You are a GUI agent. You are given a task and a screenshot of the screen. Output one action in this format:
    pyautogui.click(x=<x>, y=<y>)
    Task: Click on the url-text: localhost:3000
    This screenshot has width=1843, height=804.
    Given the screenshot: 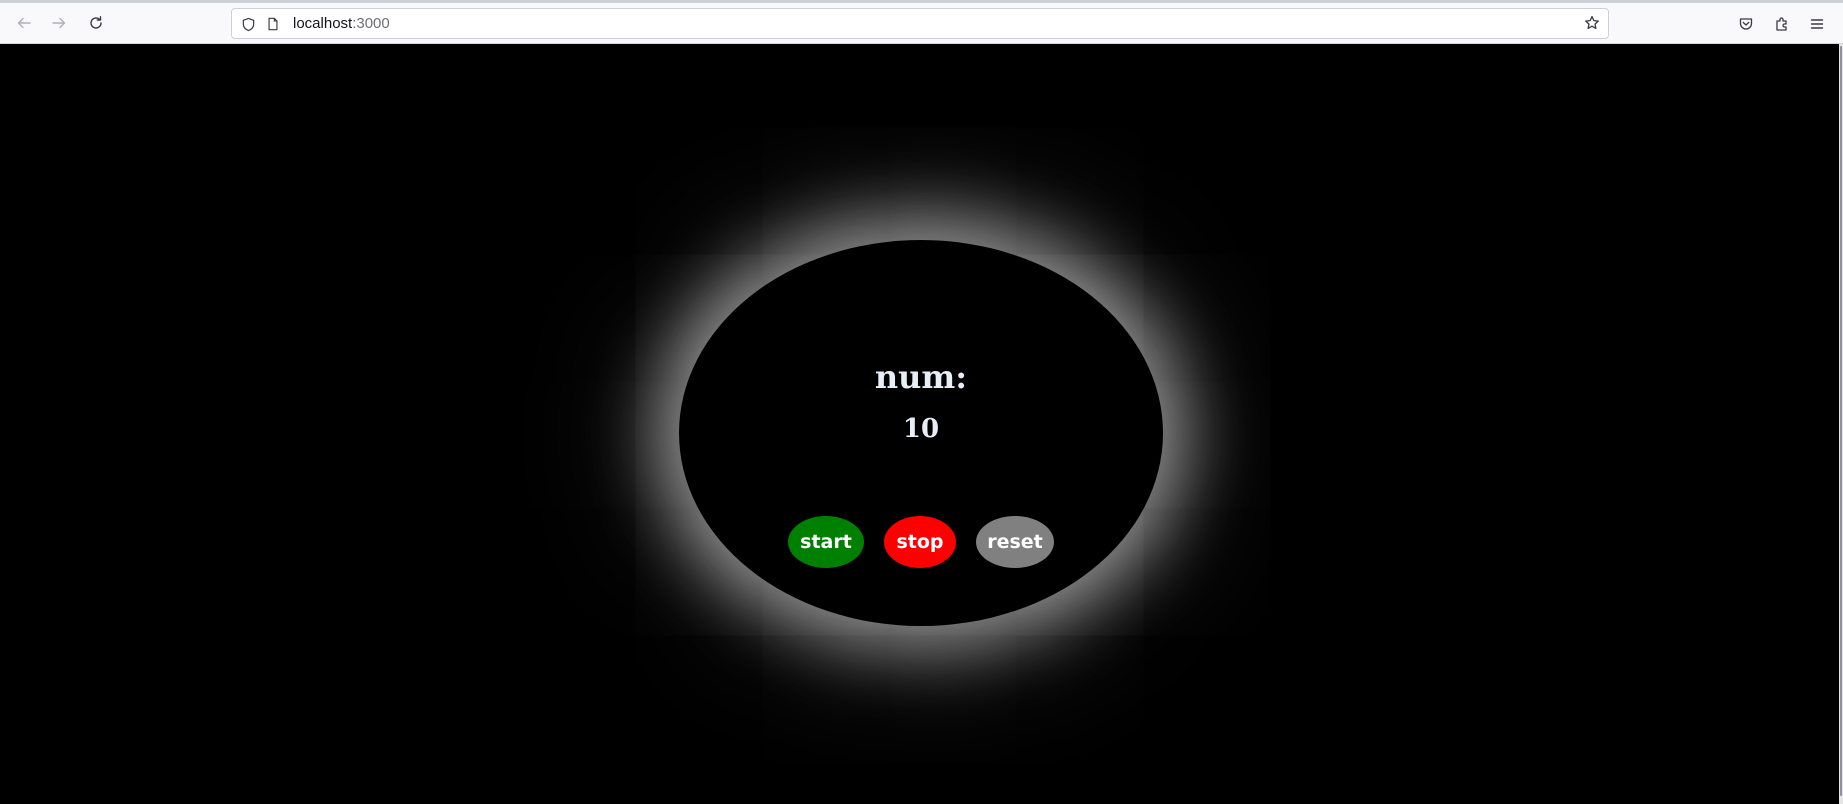 What is the action you would take?
    pyautogui.click(x=341, y=23)
    